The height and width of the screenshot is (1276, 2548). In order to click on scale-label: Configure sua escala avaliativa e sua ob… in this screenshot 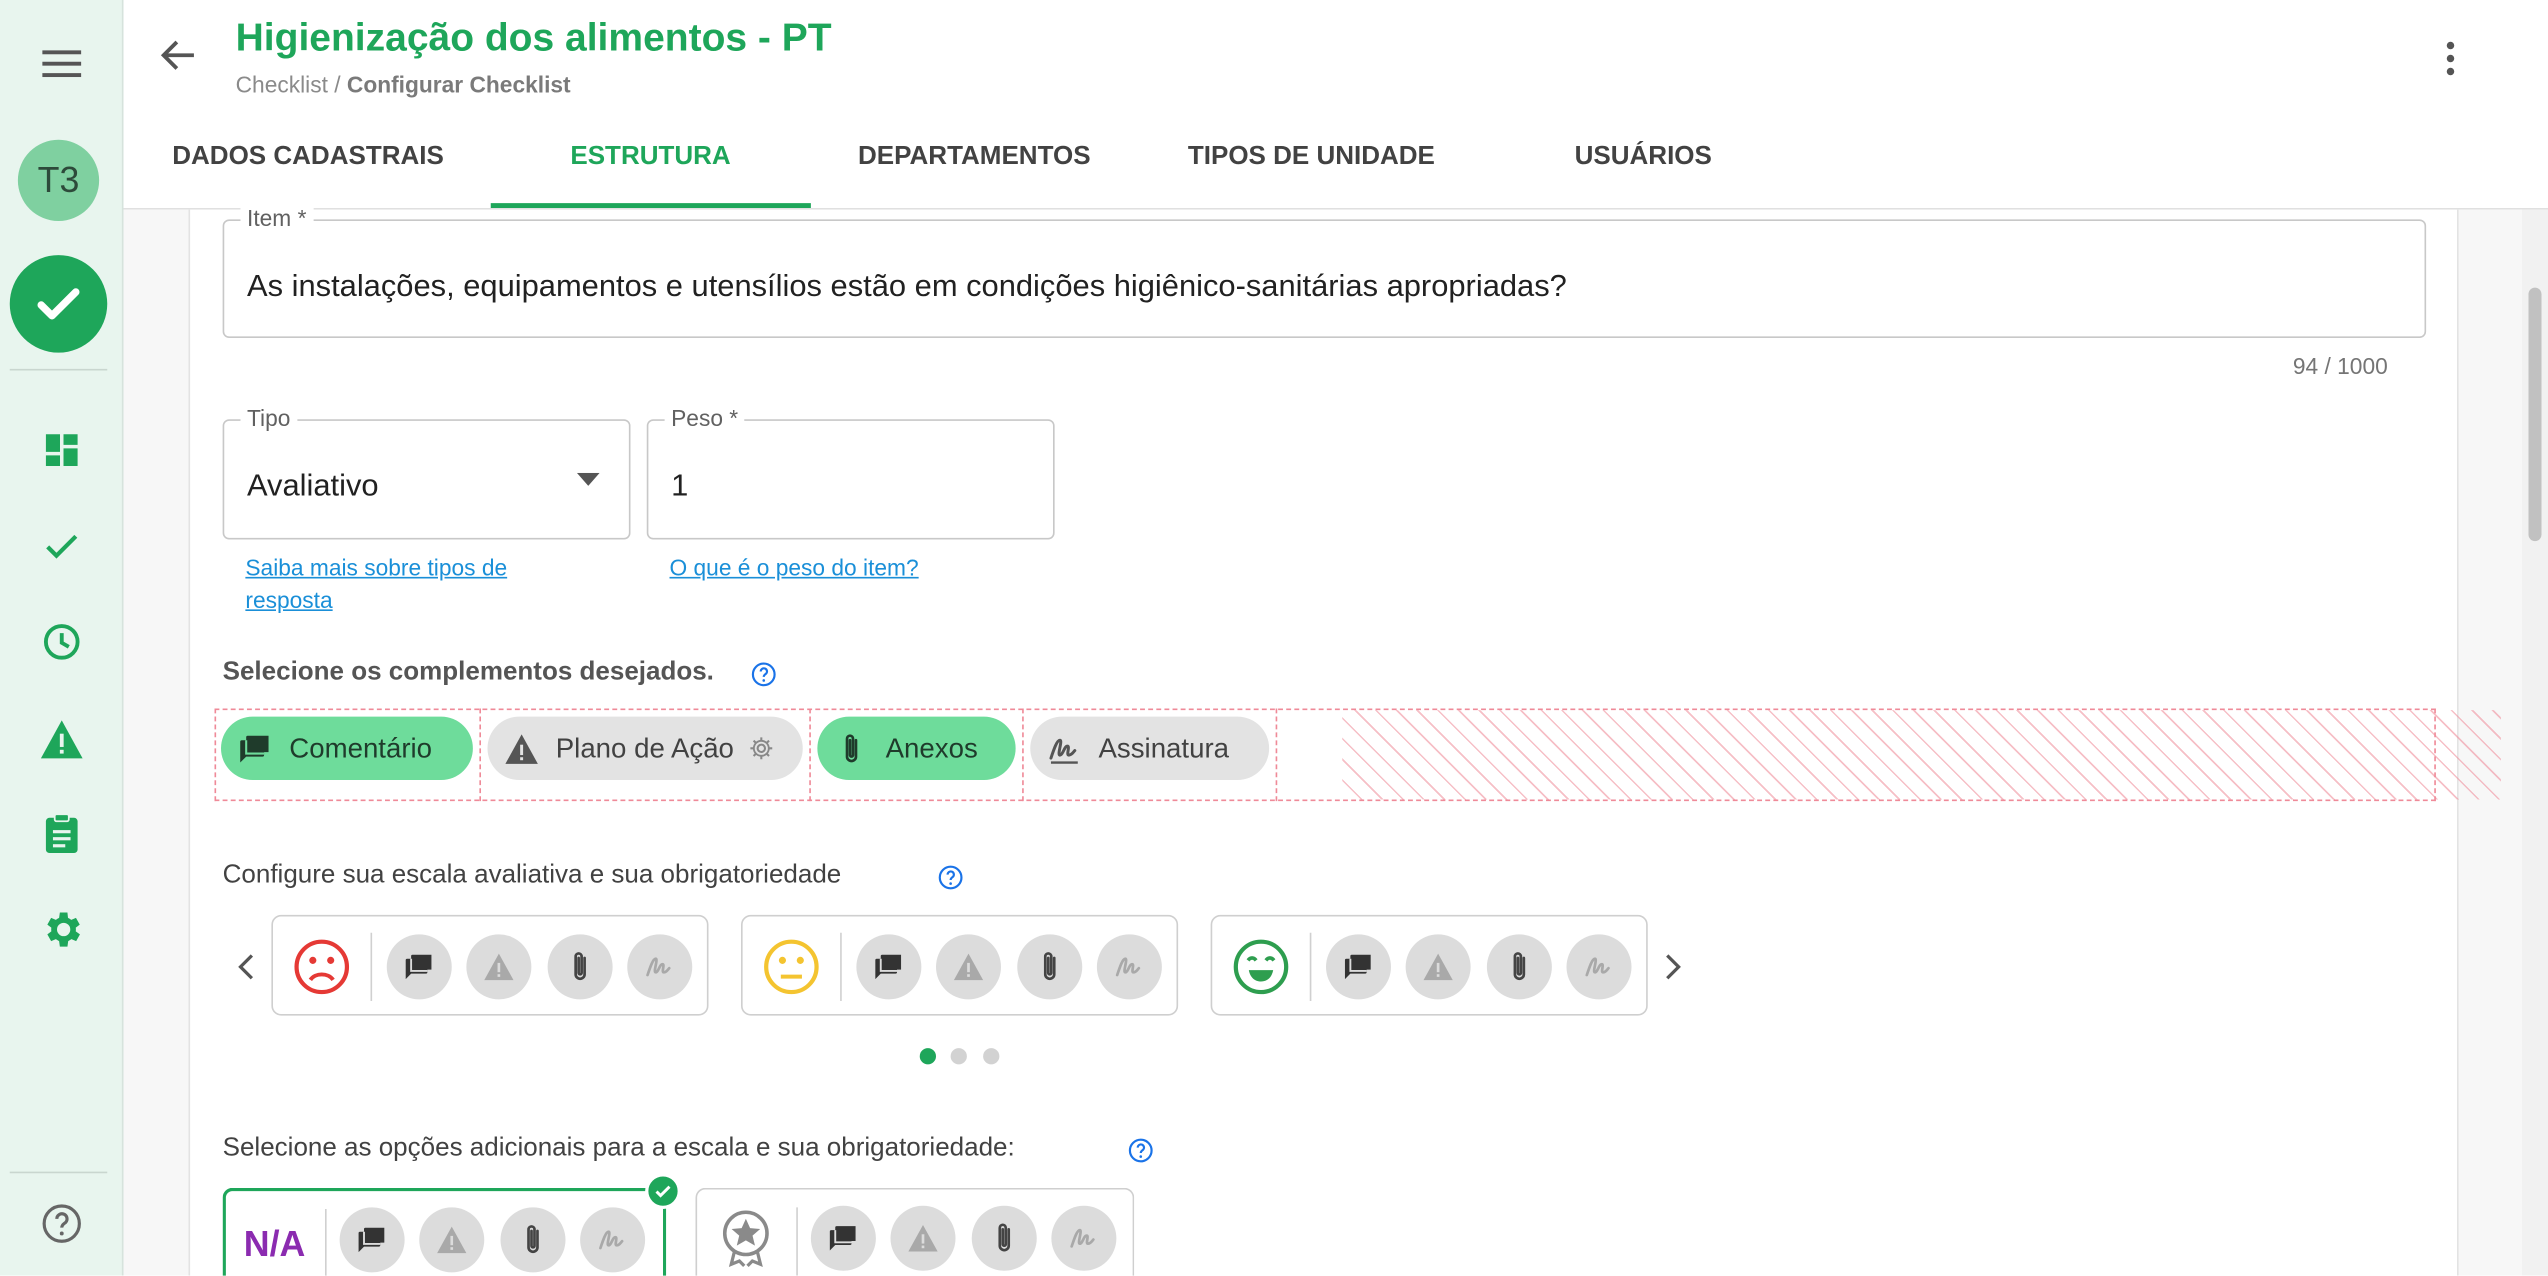, I will do `click(532, 875)`.